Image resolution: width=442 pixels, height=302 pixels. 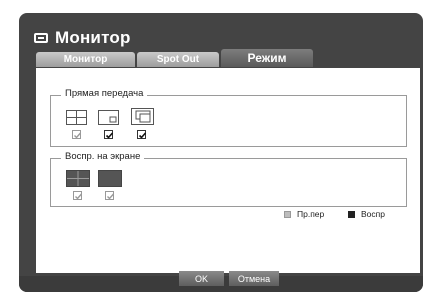 What do you see at coordinates (267, 58) in the screenshot?
I see `tab-mode: Режим` at bounding box center [267, 58].